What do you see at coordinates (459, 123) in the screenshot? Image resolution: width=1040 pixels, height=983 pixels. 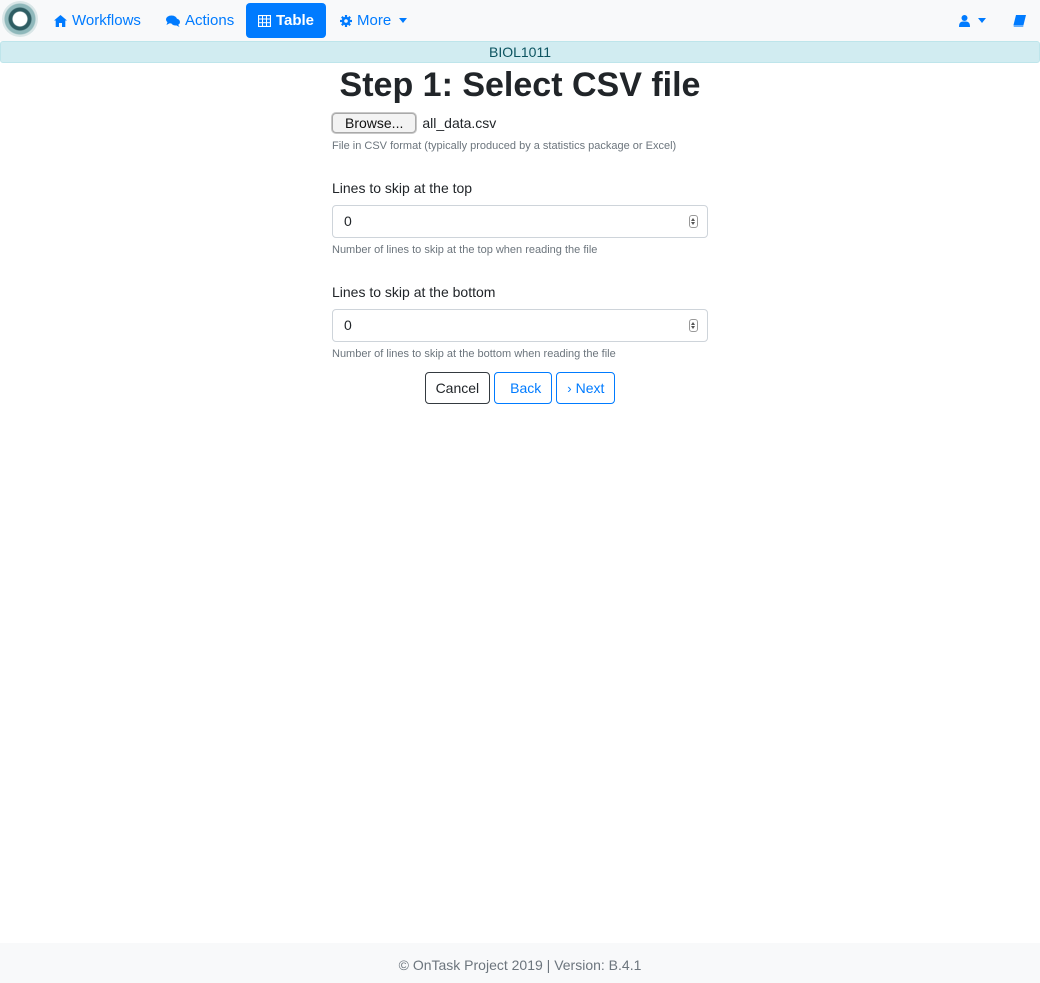 I see `selected-file-name: all_data.csv` at bounding box center [459, 123].